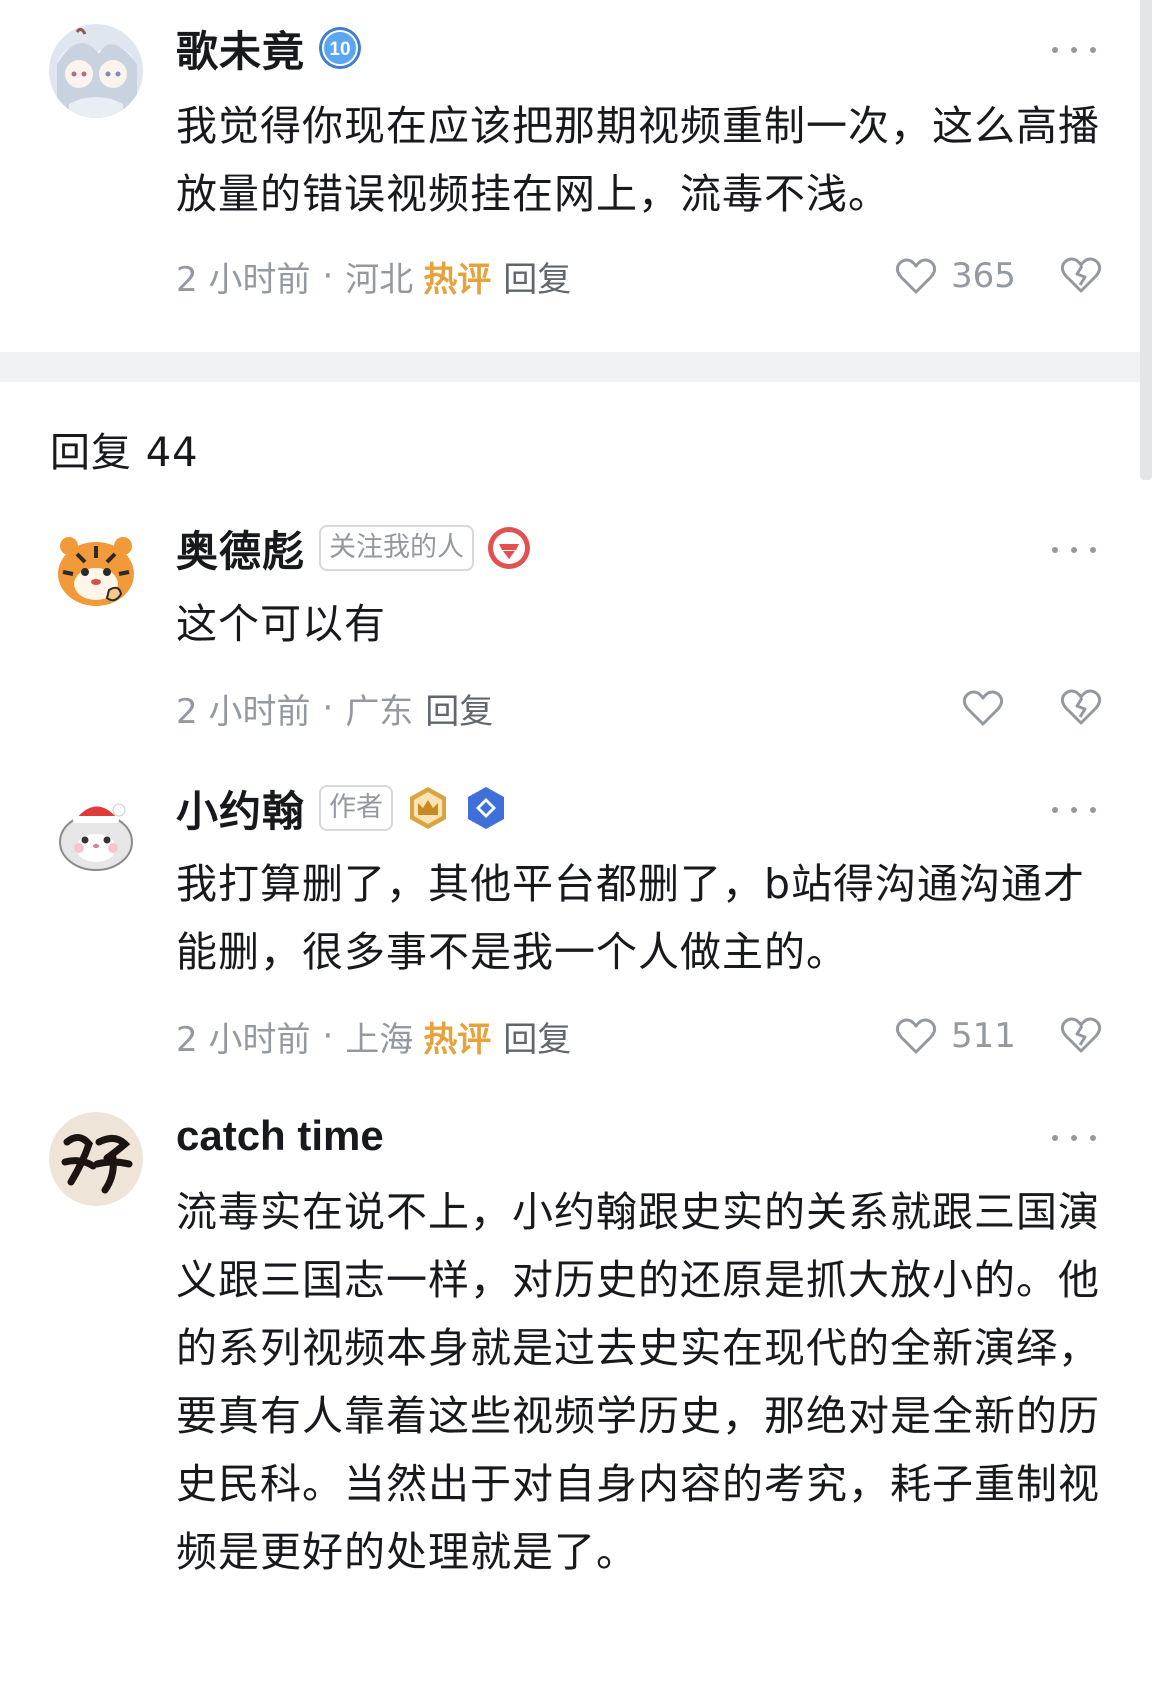 The width and height of the screenshot is (1152, 1690). What do you see at coordinates (356, 808) in the screenshot?
I see `user-tag: 作者` at bounding box center [356, 808].